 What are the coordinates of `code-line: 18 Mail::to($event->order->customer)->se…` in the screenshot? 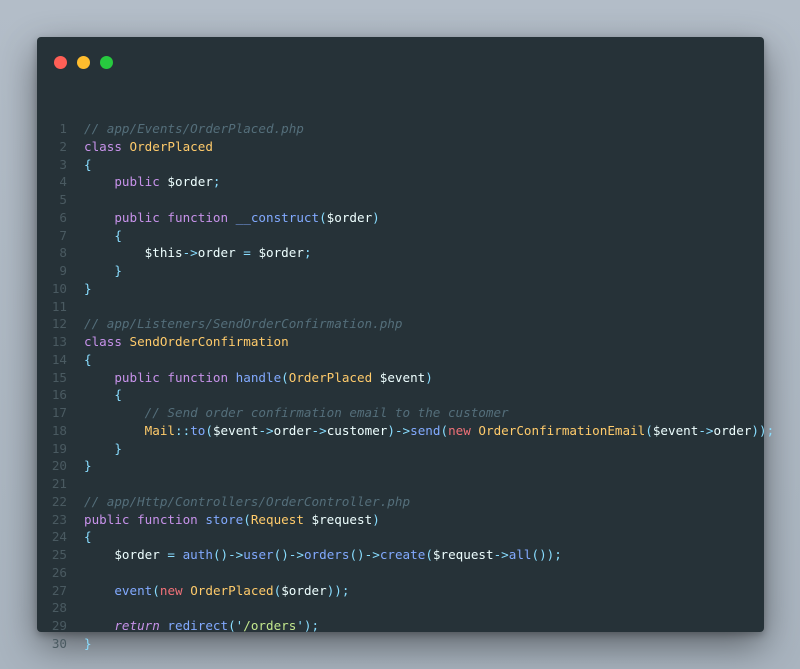 It's located at (405, 431).